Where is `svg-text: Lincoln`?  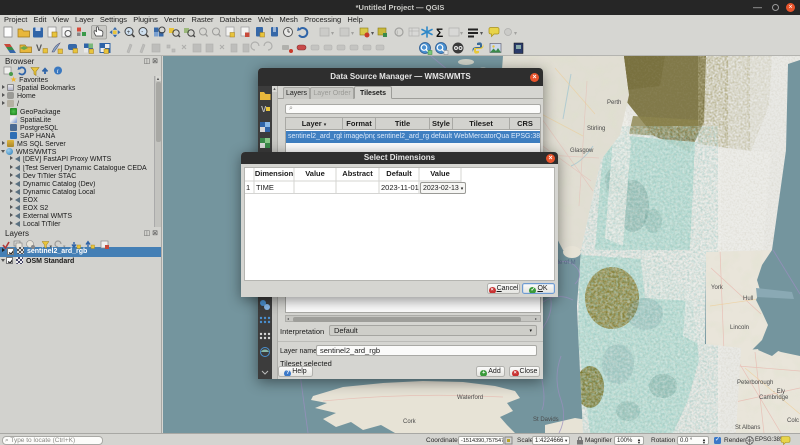 svg-text: Lincoln is located at coordinates (739, 328).